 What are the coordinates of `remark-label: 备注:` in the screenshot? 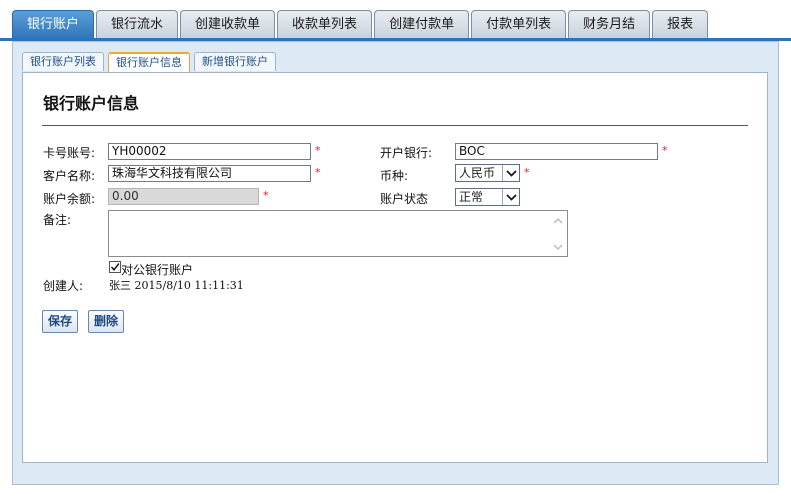 It's located at (57, 220).